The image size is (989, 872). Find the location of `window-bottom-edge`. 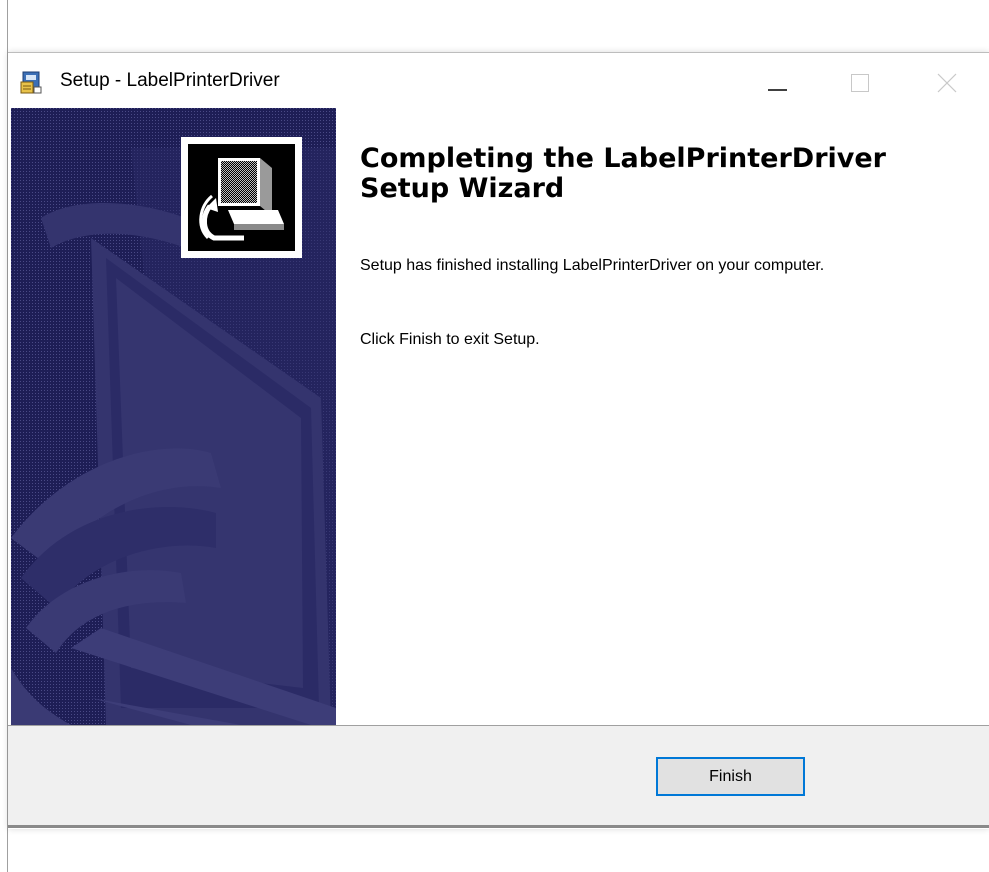

window-bottom-edge is located at coordinates (498, 826).